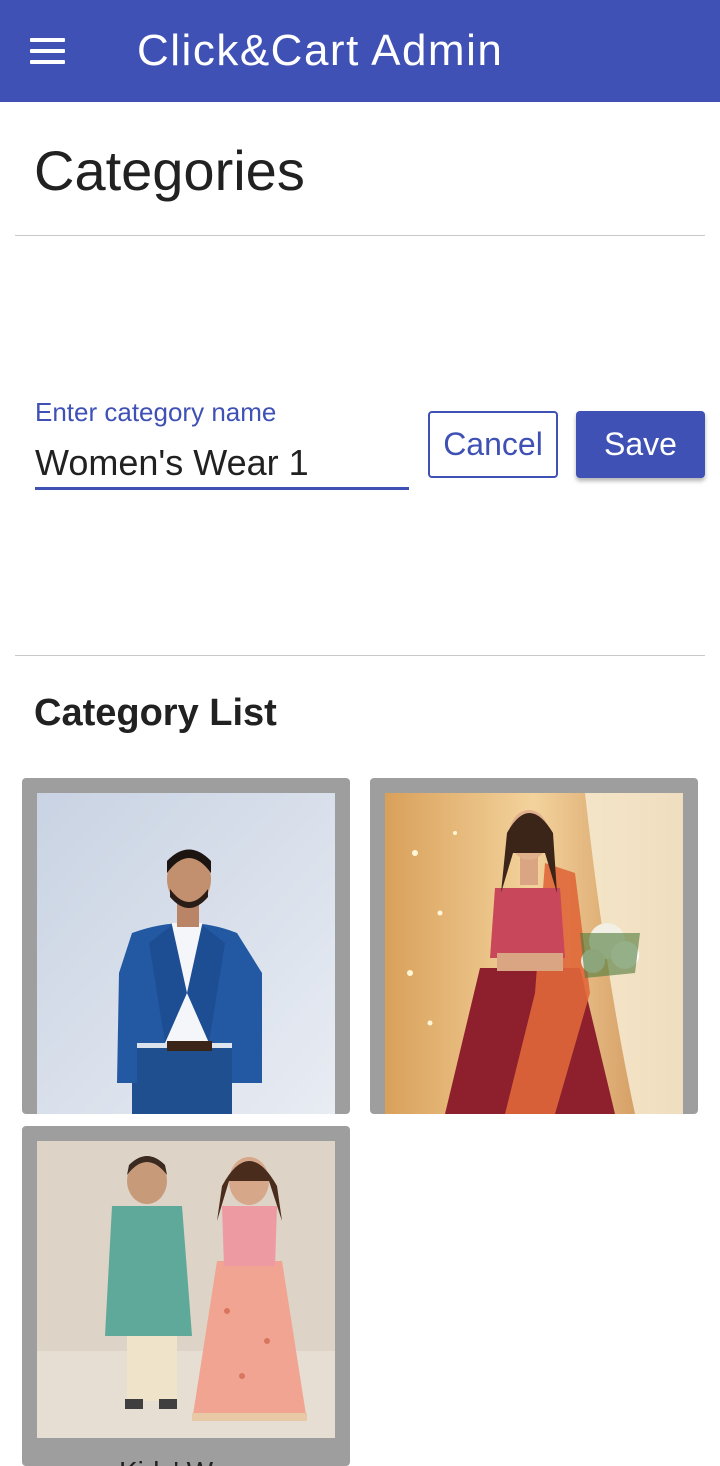 This screenshot has width=720, height=1466. What do you see at coordinates (186, 1289) in the screenshot?
I see `kids-ethnic-photo` at bounding box center [186, 1289].